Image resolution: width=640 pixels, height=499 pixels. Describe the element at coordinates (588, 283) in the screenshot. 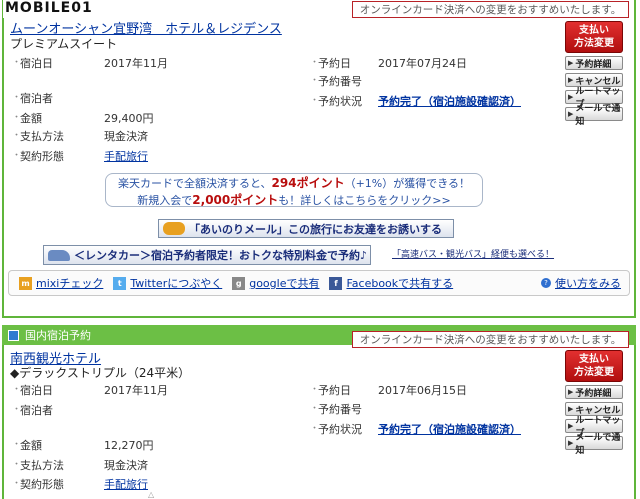

I see `howto-label: 使い方をみる` at that location.